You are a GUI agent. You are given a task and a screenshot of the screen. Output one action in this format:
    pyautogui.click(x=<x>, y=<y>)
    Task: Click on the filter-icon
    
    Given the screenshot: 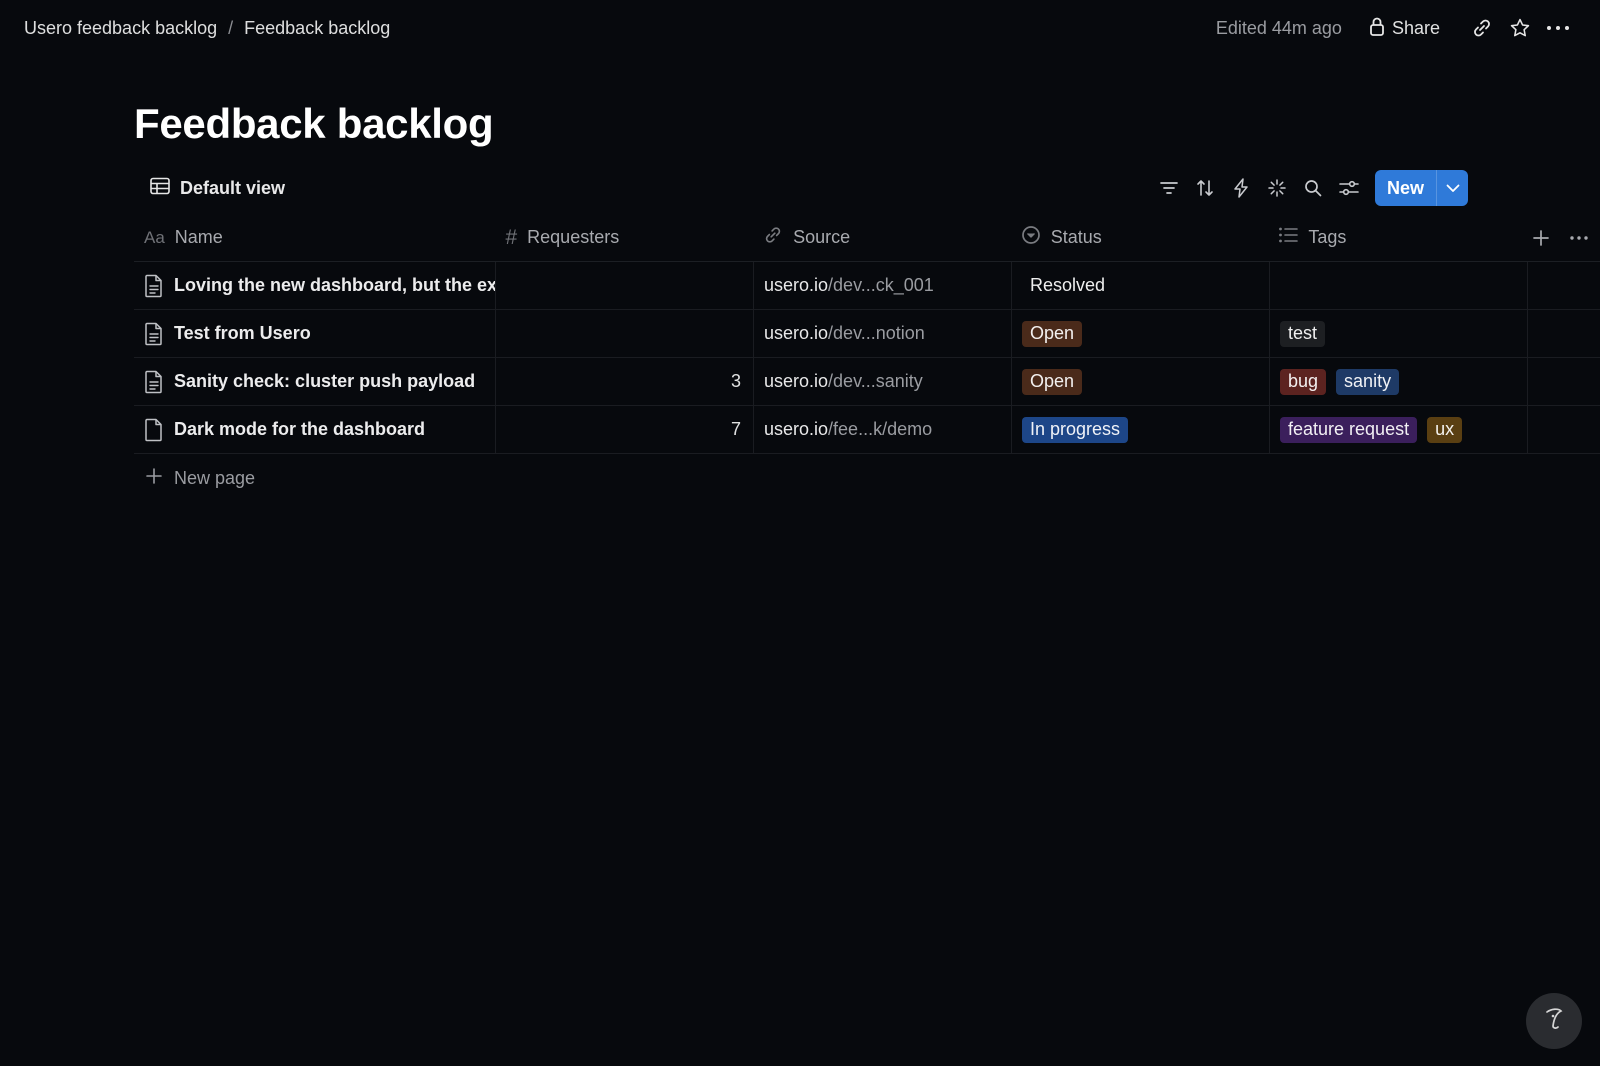 What is the action you would take?
    pyautogui.click(x=1169, y=188)
    